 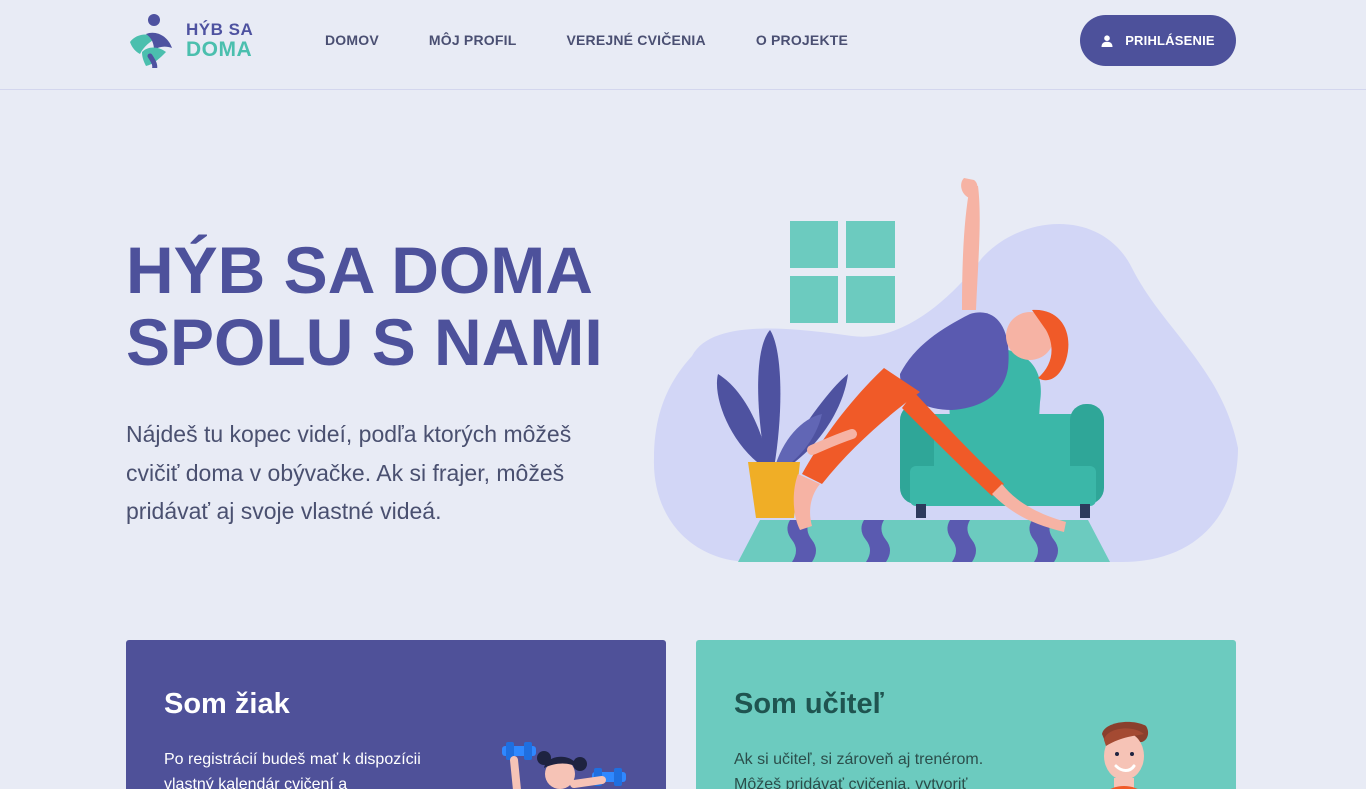 I want to click on logo-figure-icon, so click(x=151, y=41).